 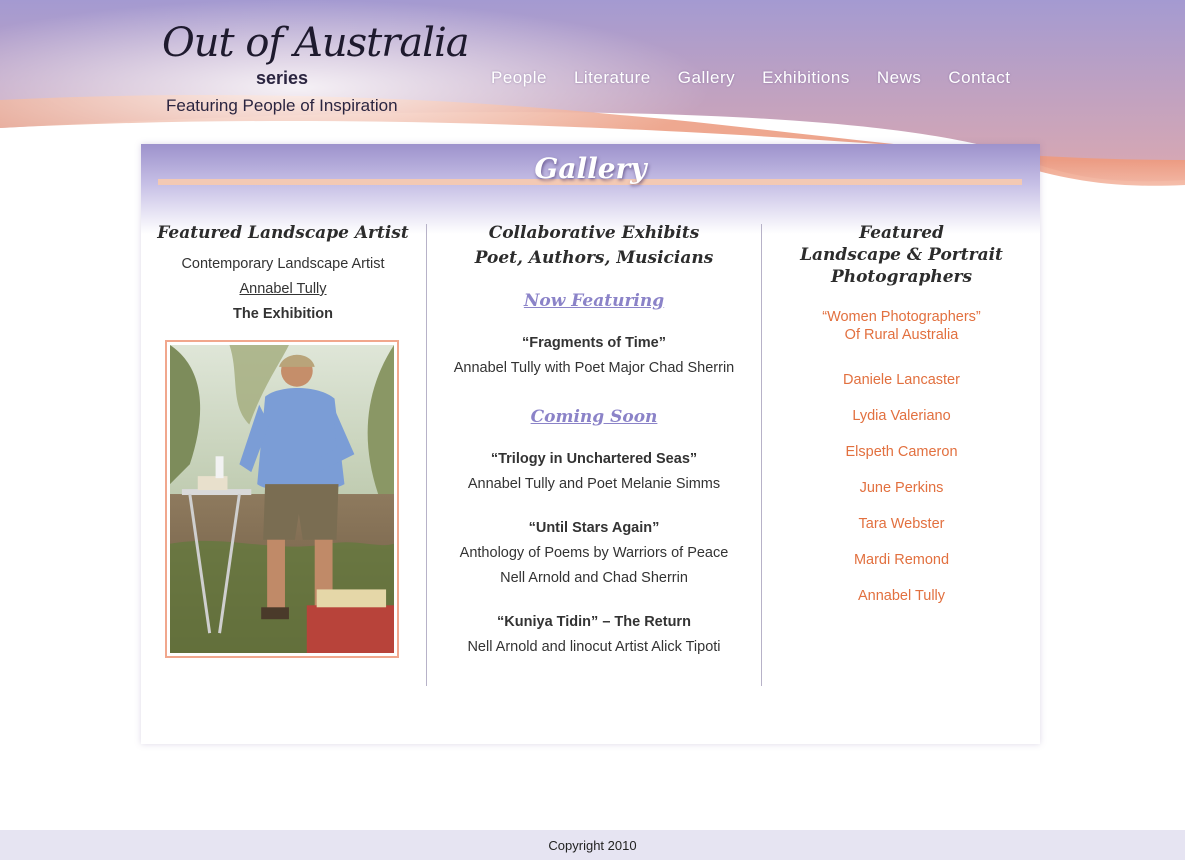 I want to click on photographers-heading-line1: Featured, so click(x=901, y=233).